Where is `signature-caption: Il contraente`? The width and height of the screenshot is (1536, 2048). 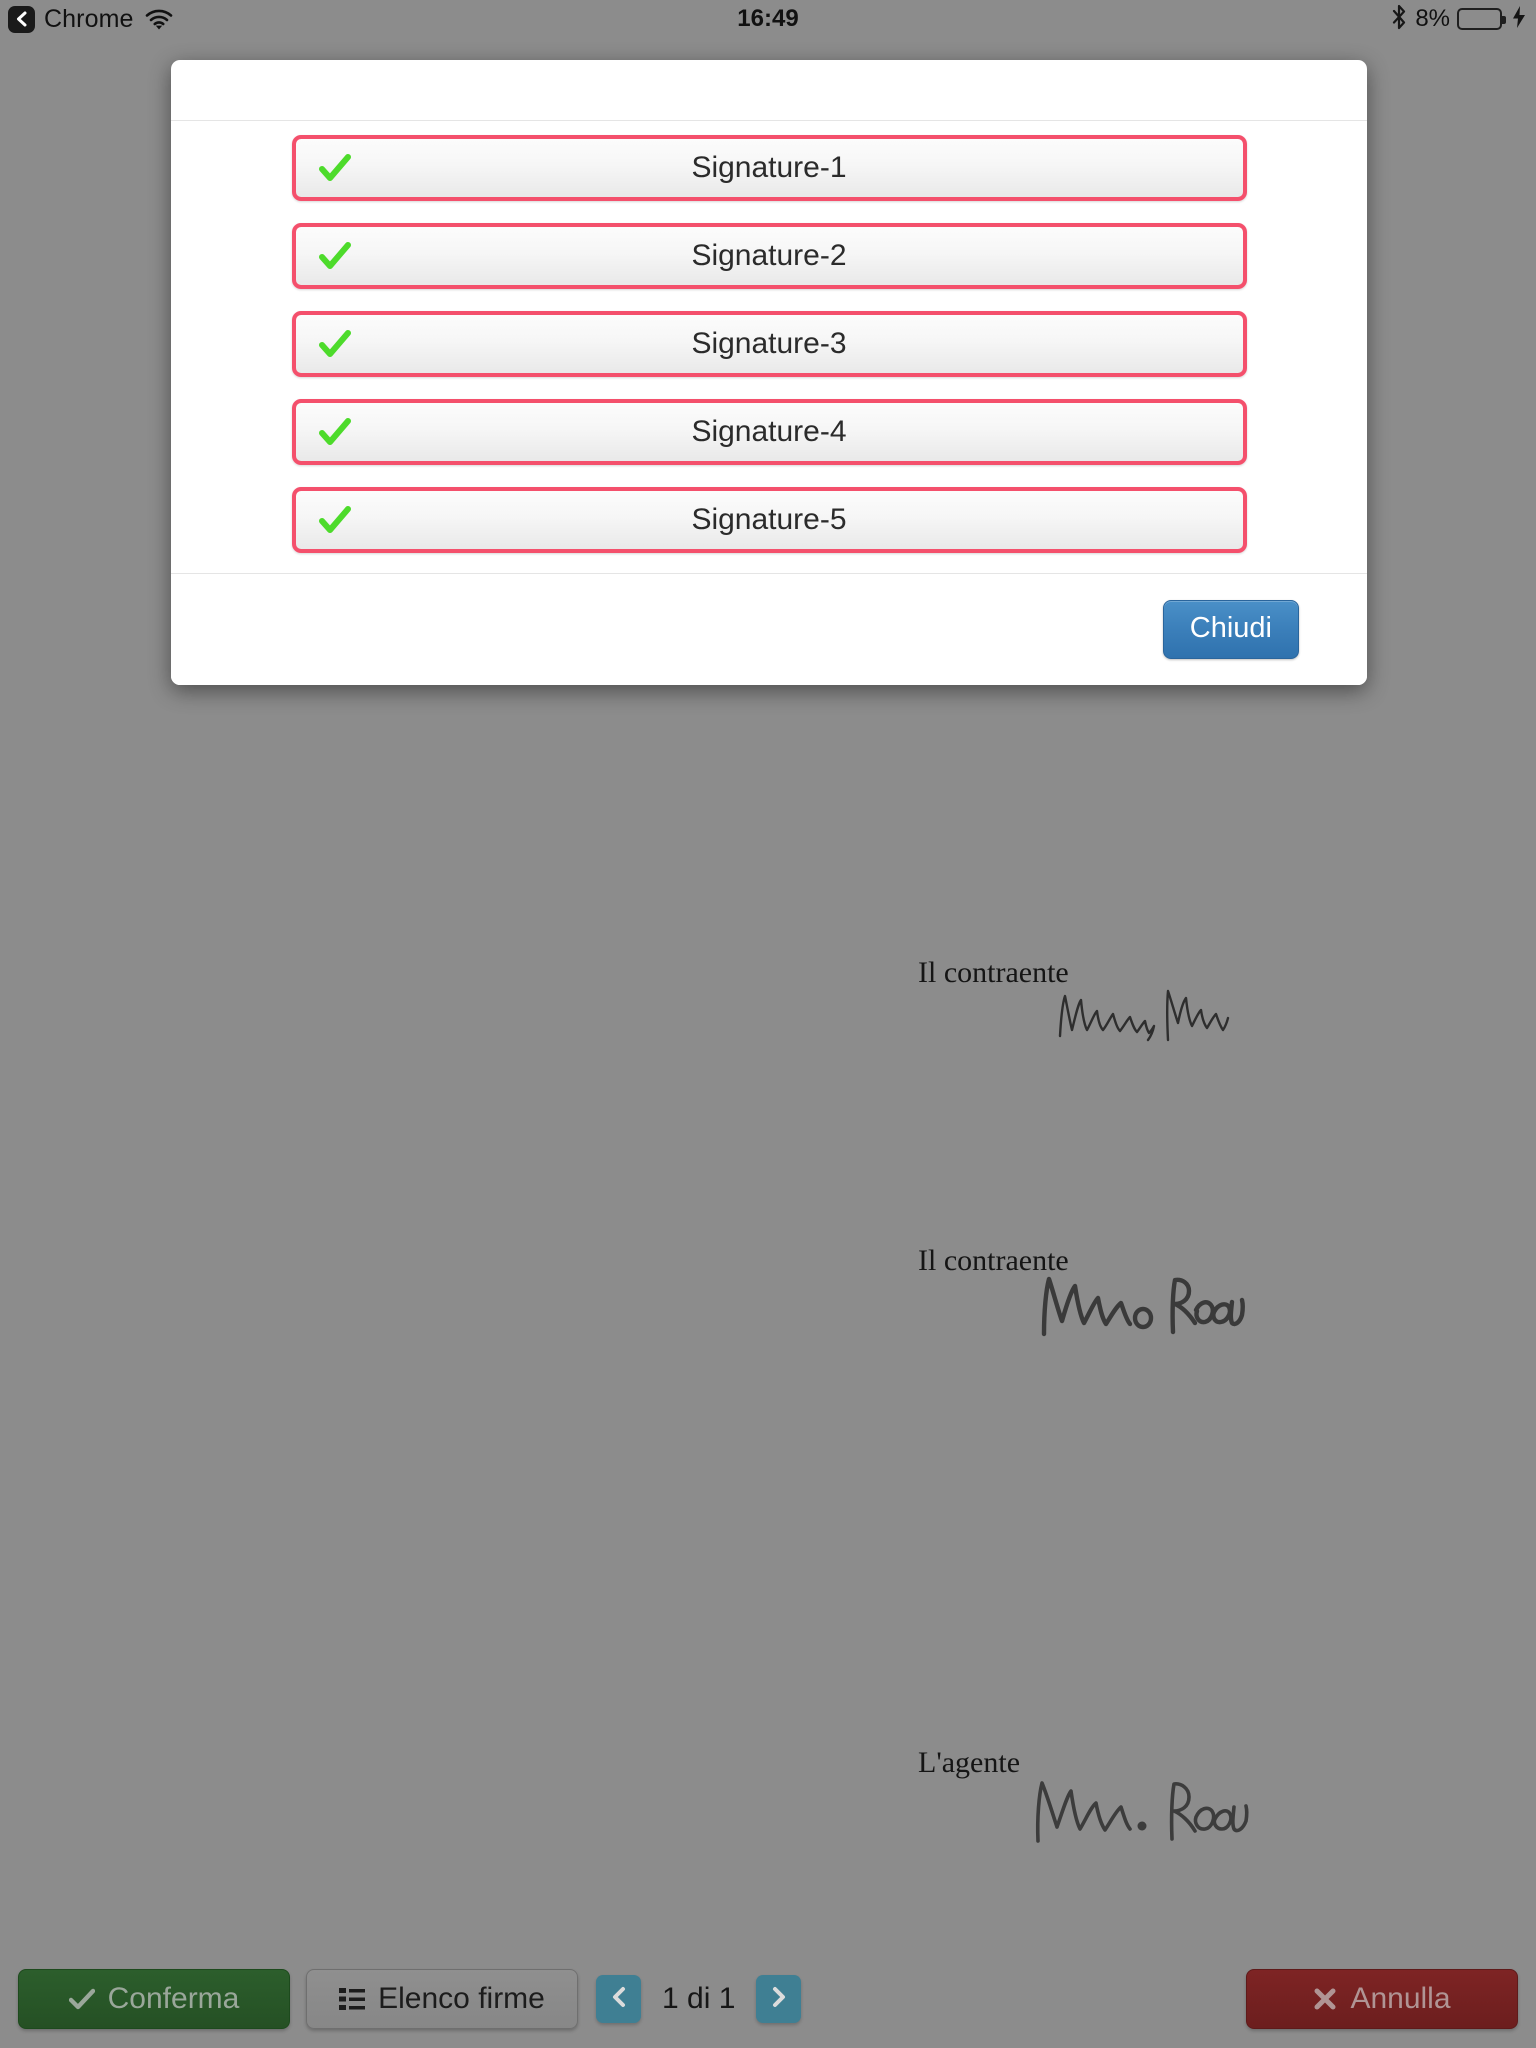
signature-caption: Il contraente is located at coordinates (993, 972).